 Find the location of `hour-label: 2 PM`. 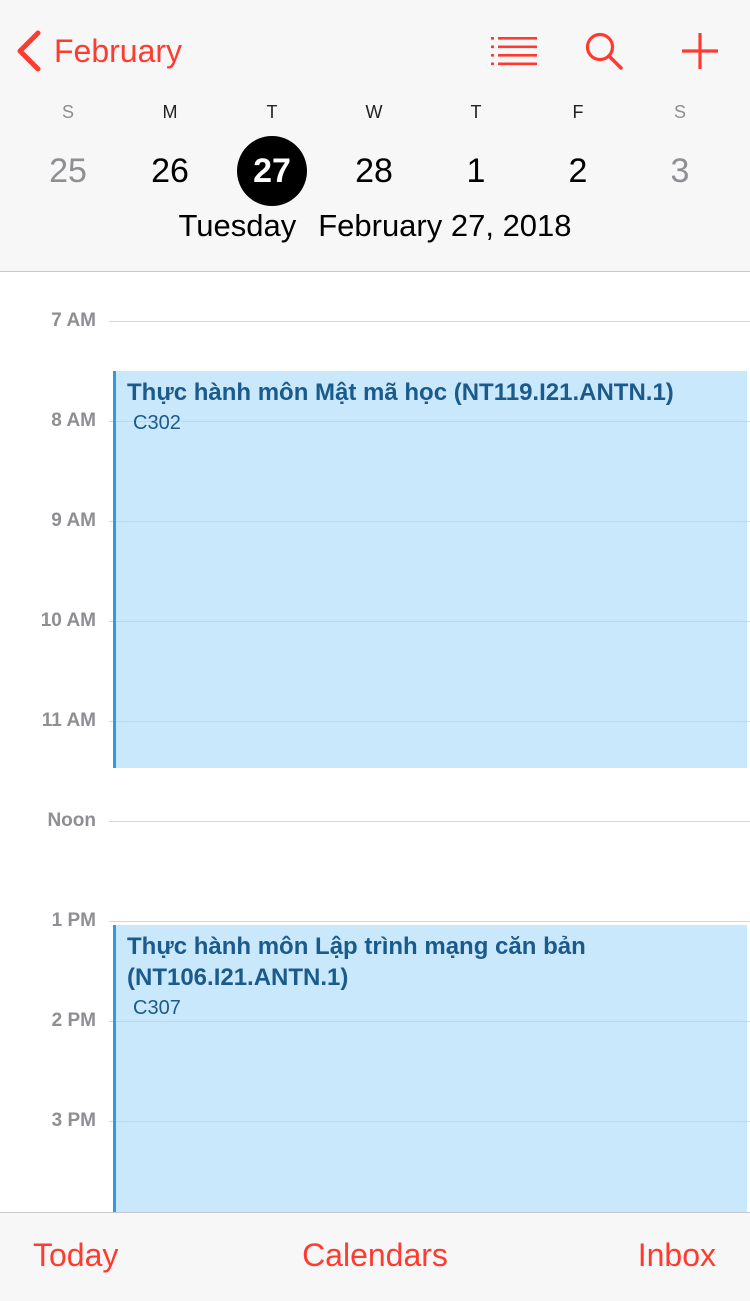

hour-label: 2 PM is located at coordinates (73, 1020).